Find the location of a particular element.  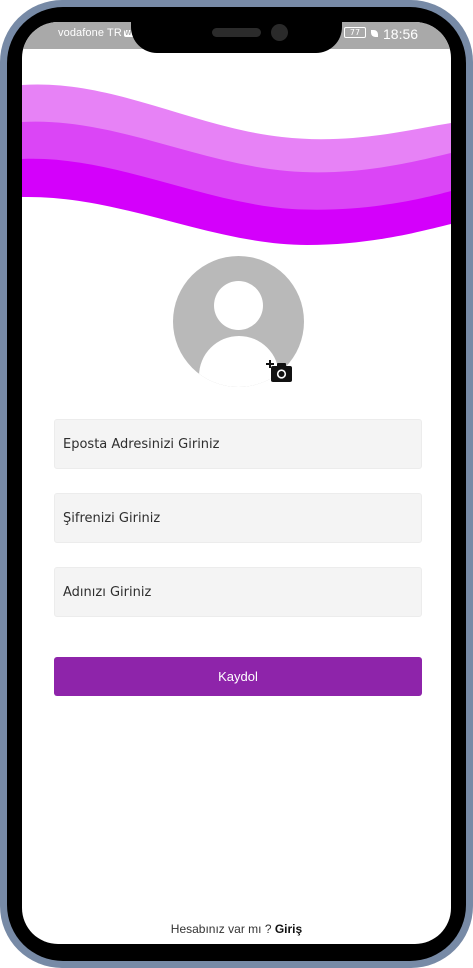

name-input is located at coordinates (238, 592).